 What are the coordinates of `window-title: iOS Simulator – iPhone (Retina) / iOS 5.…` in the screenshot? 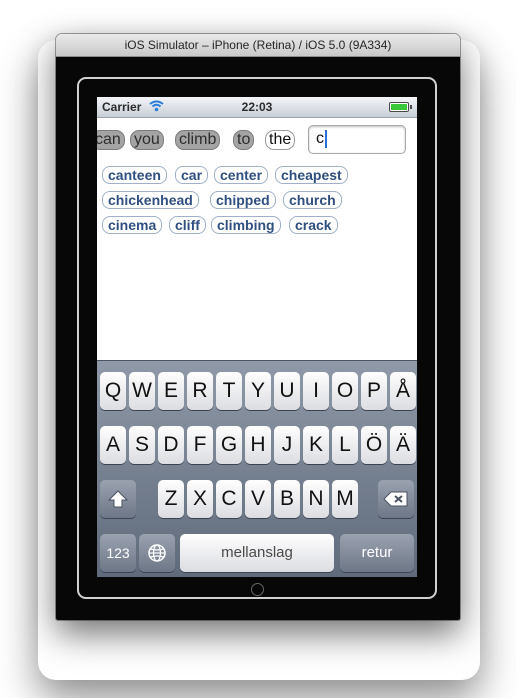 It's located at (258, 45).